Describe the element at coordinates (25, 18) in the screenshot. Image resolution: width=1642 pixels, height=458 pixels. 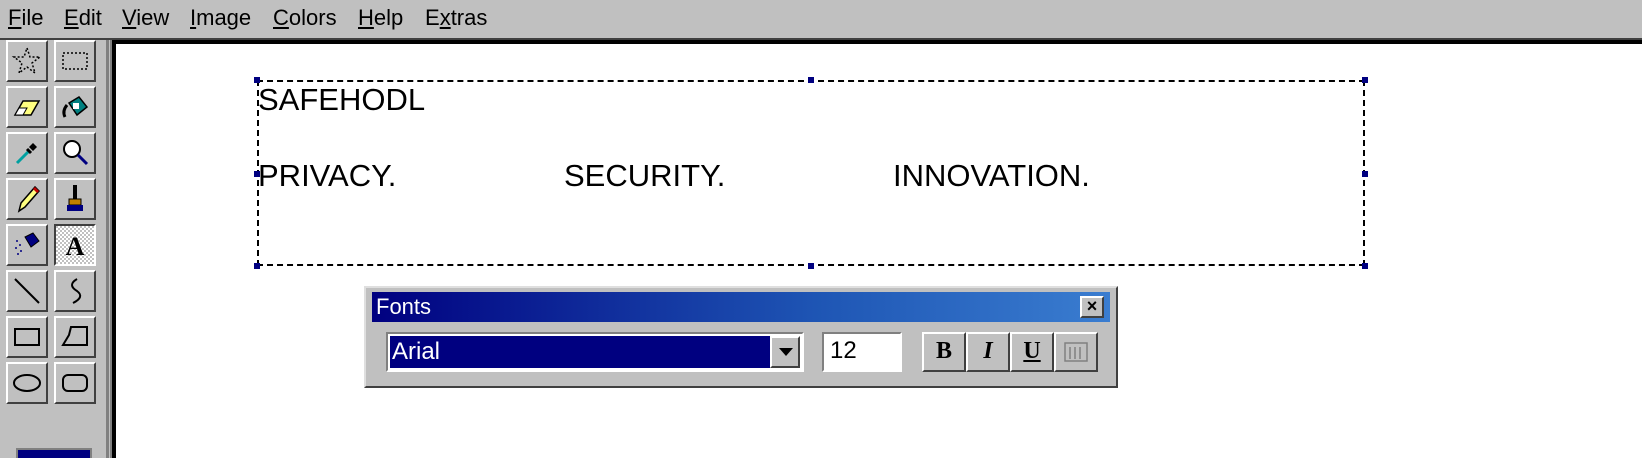
I see `menu-file: File` at that location.